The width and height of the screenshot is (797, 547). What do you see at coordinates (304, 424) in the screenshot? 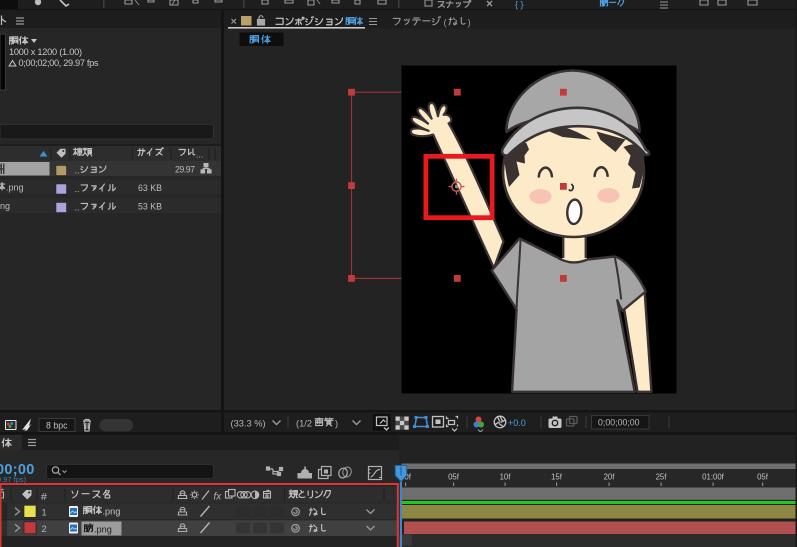
I see `svg-text: (1/2` at bounding box center [304, 424].